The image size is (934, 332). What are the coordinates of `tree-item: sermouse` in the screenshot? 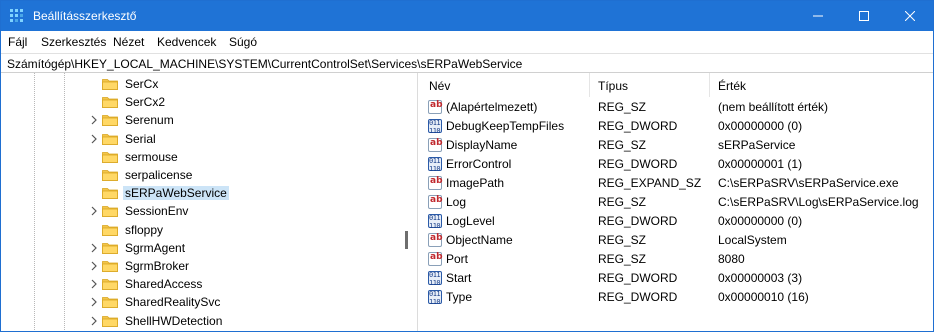 It's located at (246, 157).